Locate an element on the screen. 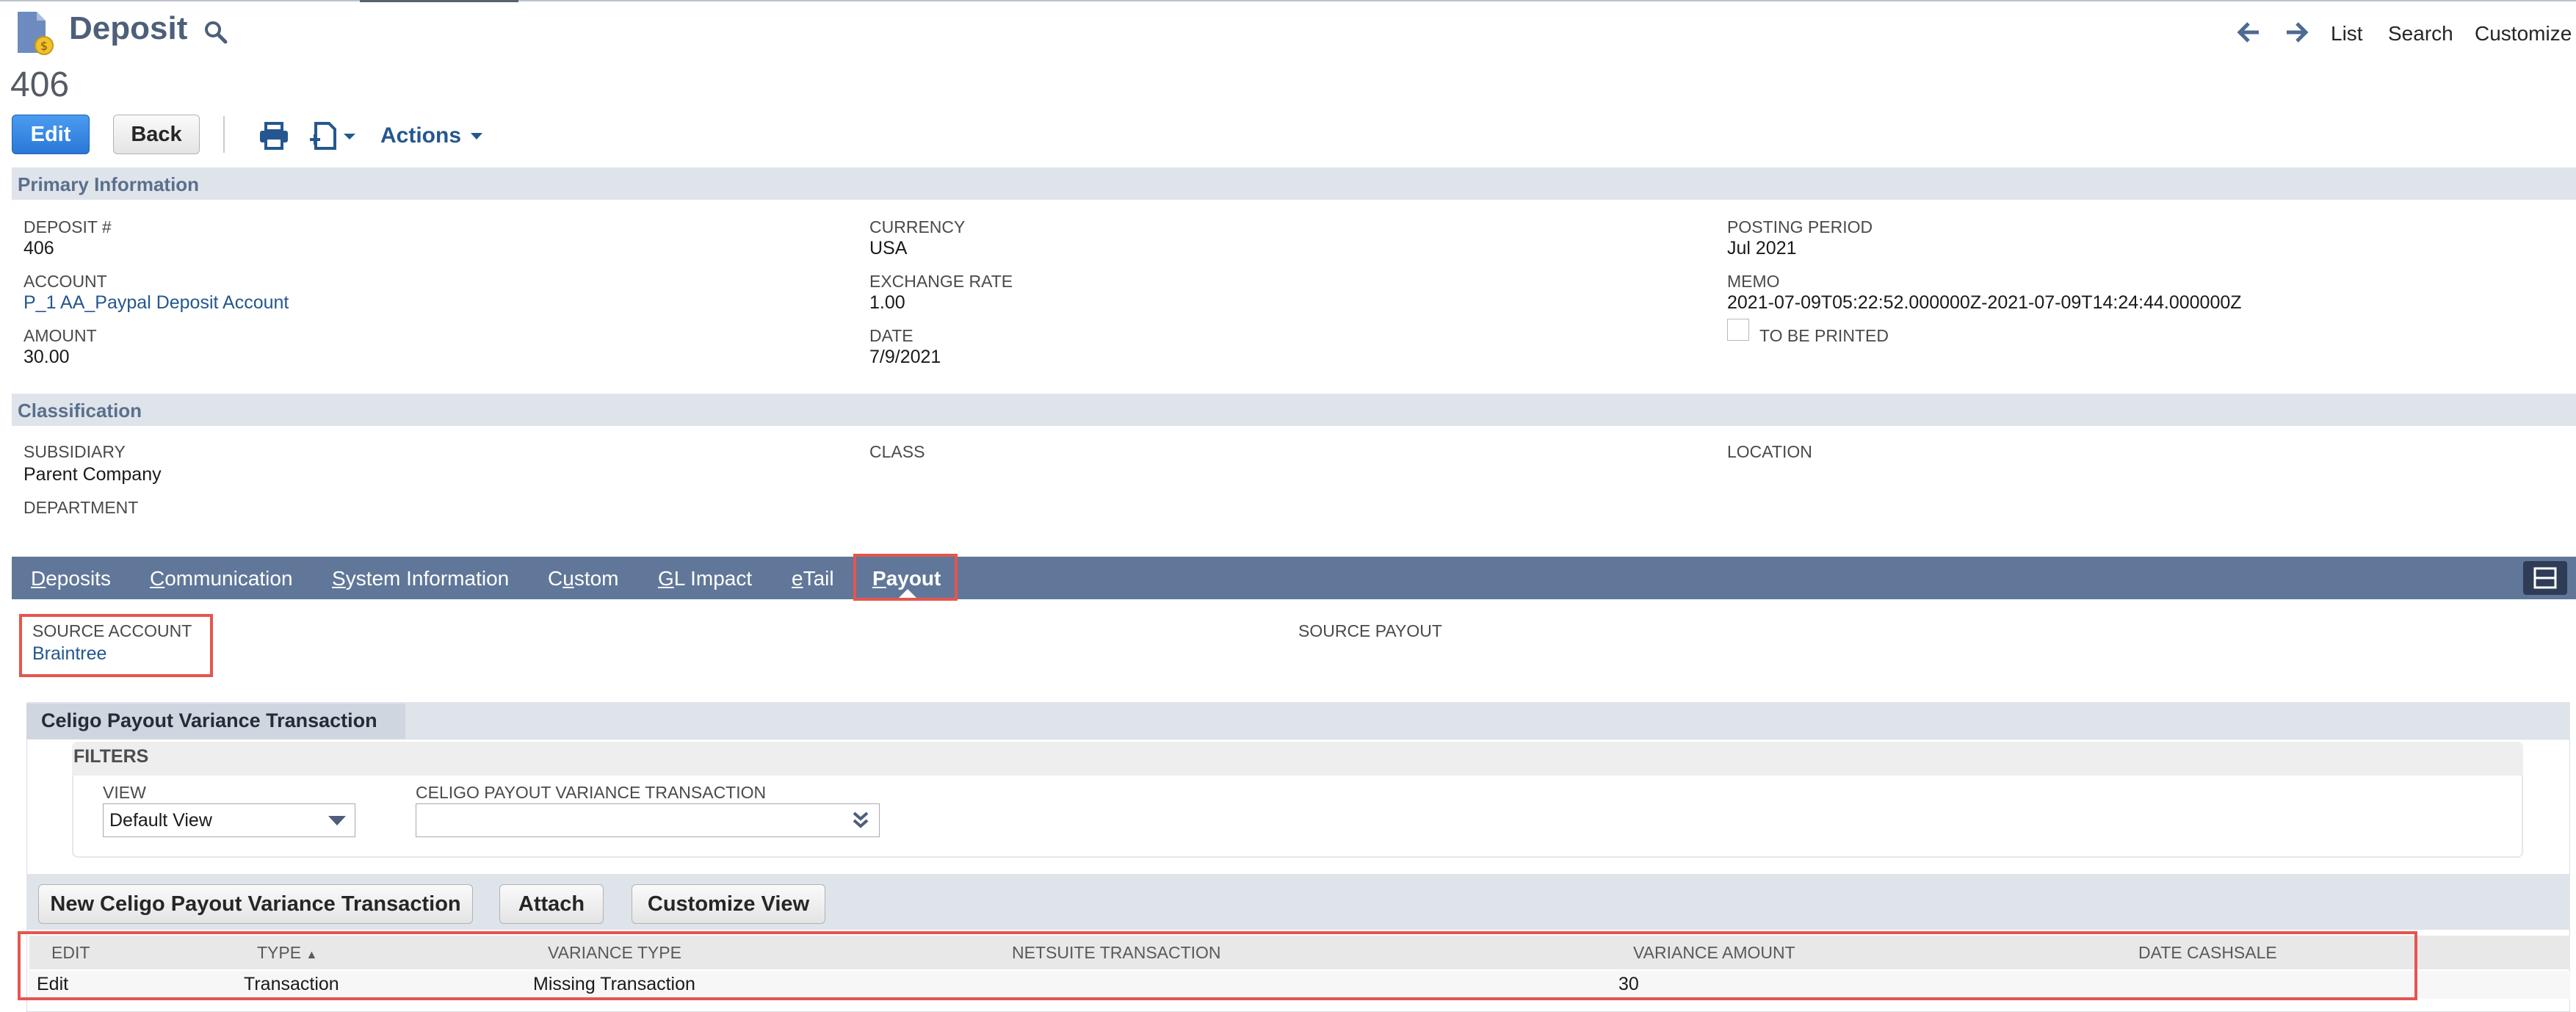  subsidiary-value: Parent Company is located at coordinates (92, 474).